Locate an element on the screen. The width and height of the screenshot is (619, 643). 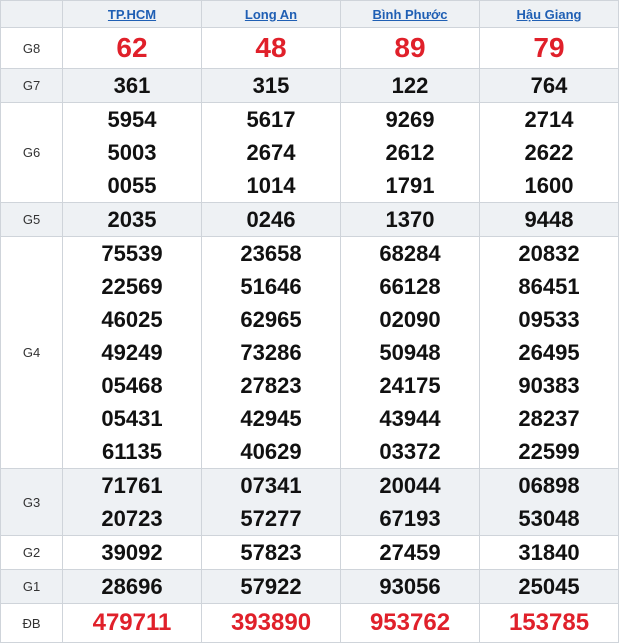
prize-cell: 315 is located at coordinates (271, 85).